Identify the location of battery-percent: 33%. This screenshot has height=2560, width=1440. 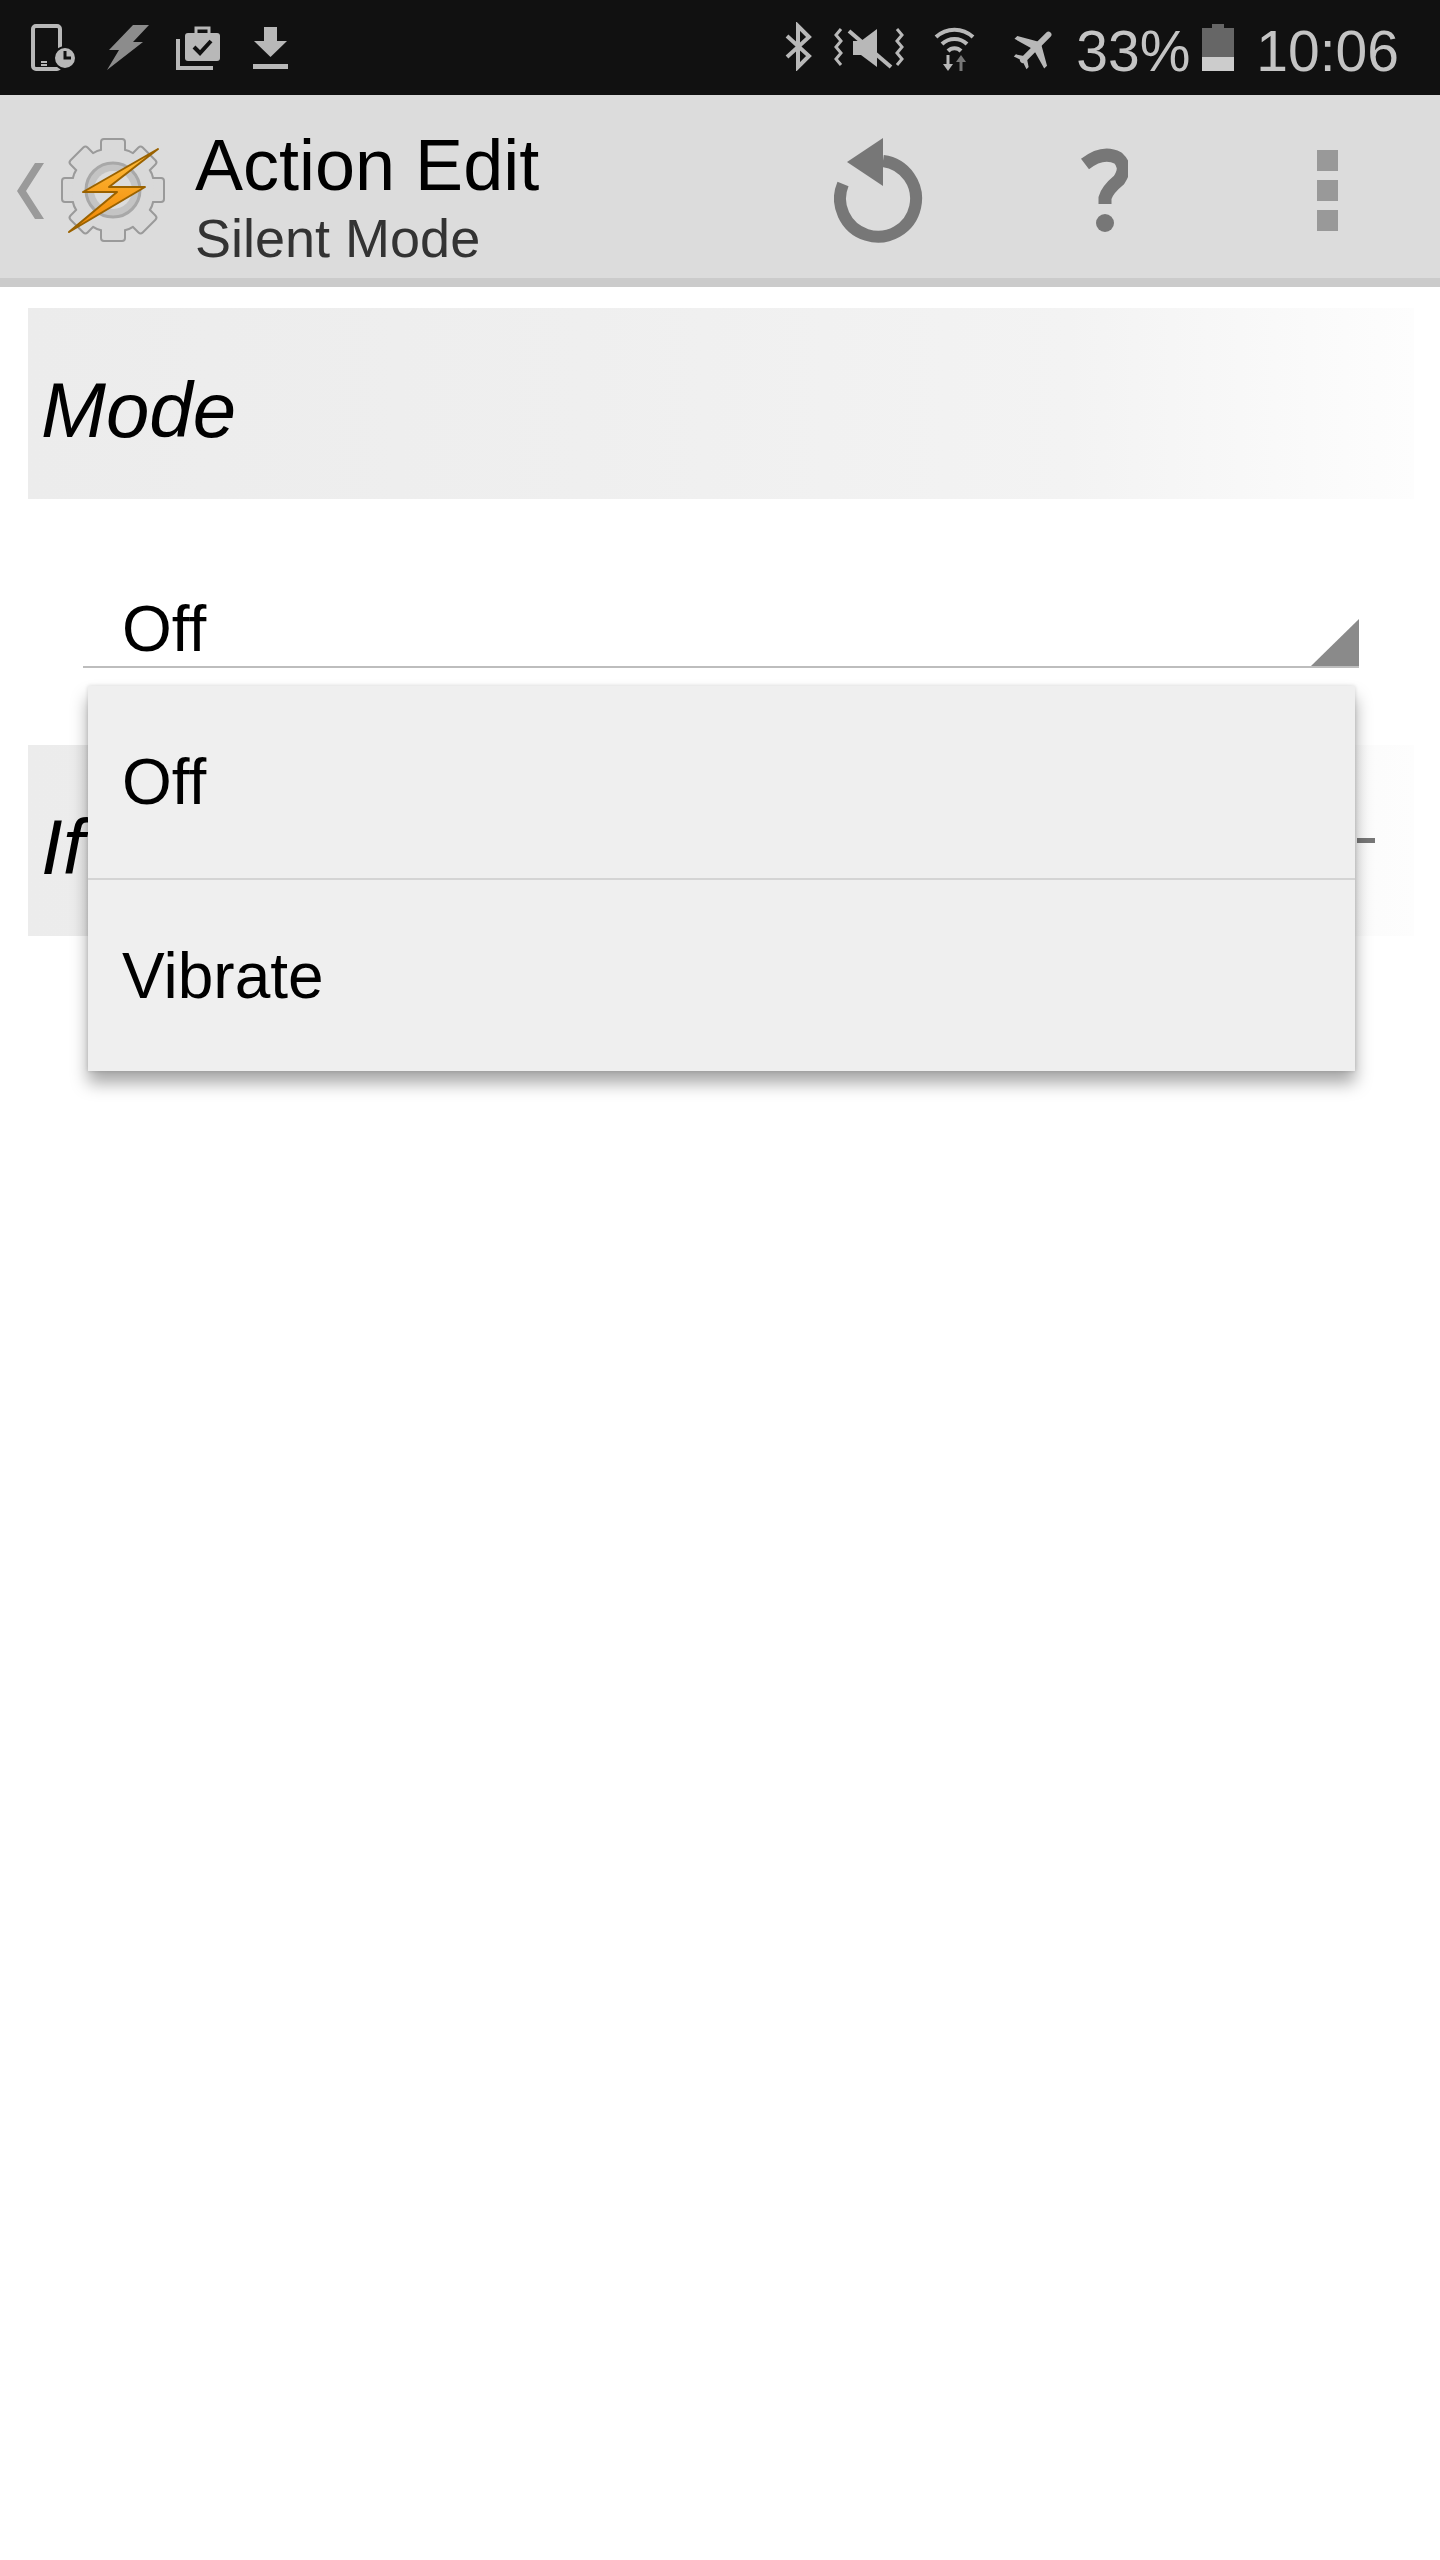
(1133, 50).